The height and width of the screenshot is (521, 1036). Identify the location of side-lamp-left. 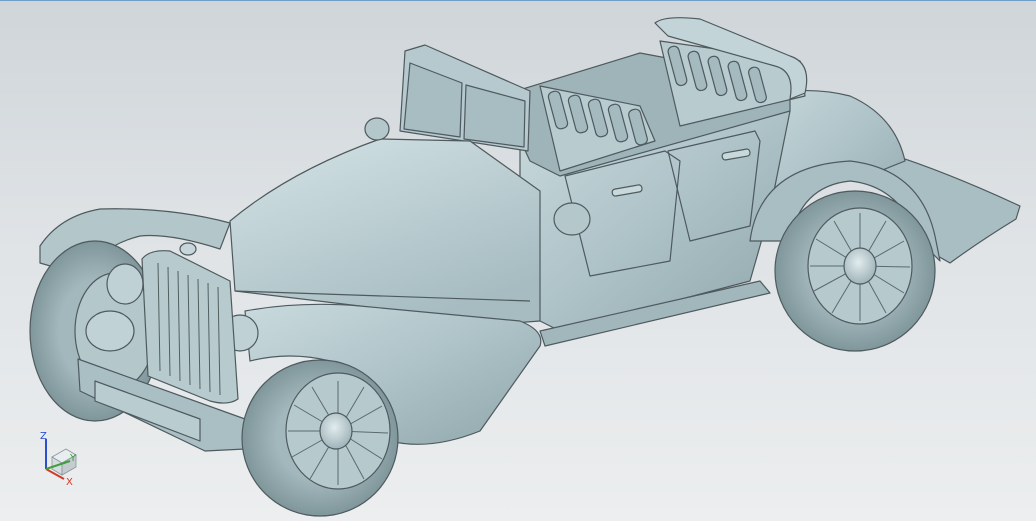
(377, 129).